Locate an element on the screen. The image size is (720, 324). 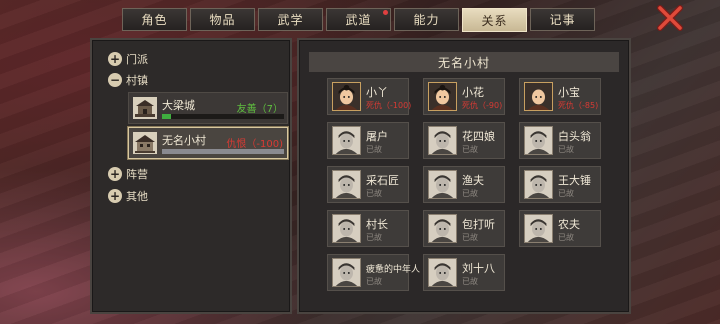
tree-node-other: + 其他 is located at coordinates (128, 196).